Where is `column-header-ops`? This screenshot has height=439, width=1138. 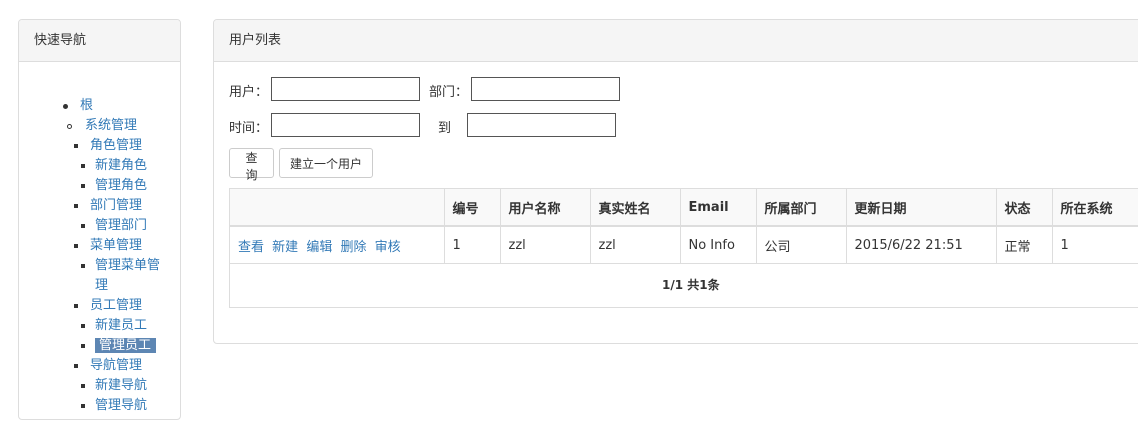
column-header-ops is located at coordinates (337, 208).